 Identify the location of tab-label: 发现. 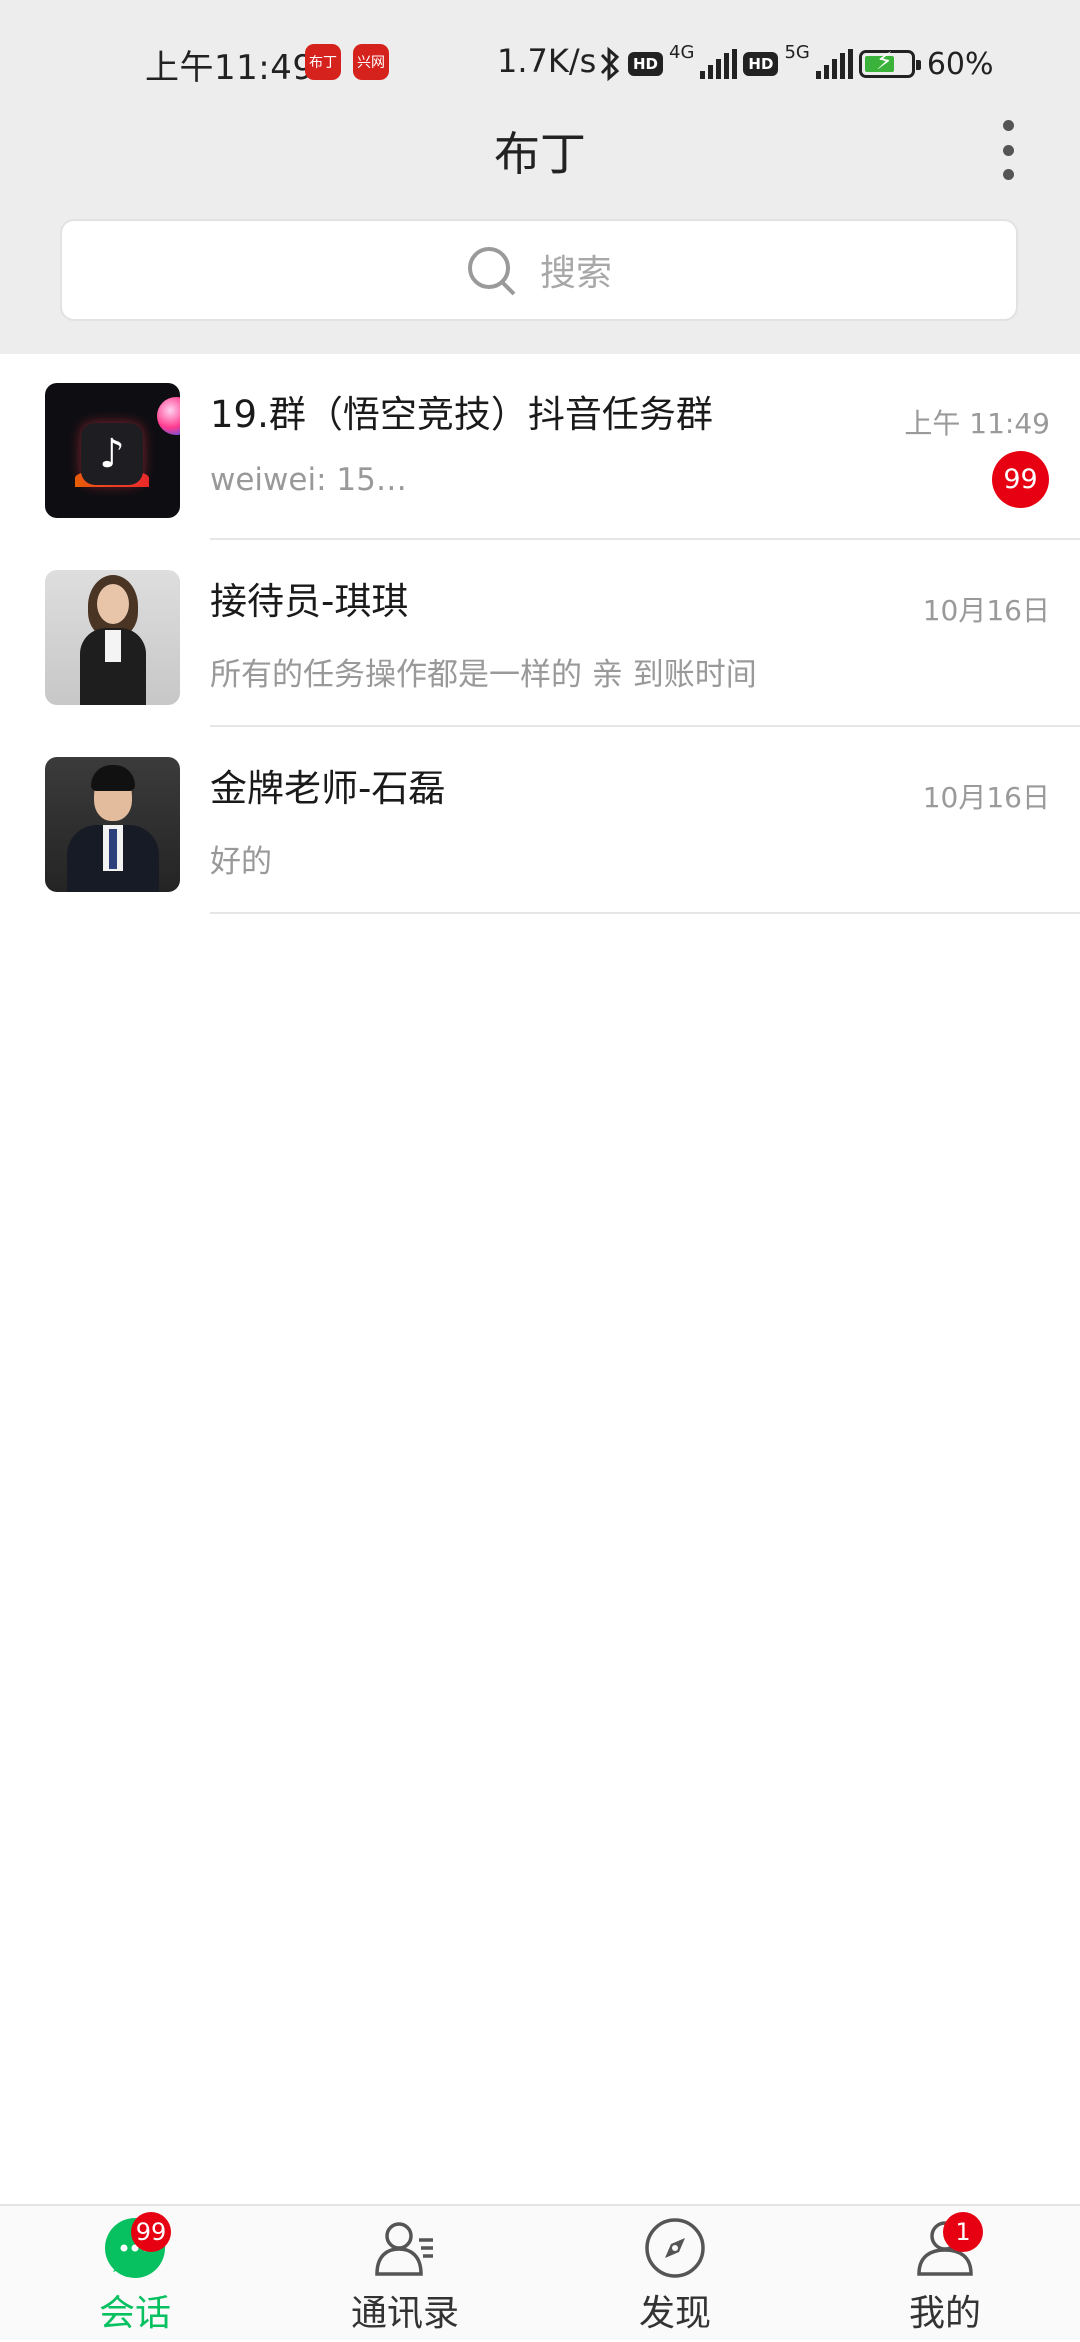
(674, 2313).